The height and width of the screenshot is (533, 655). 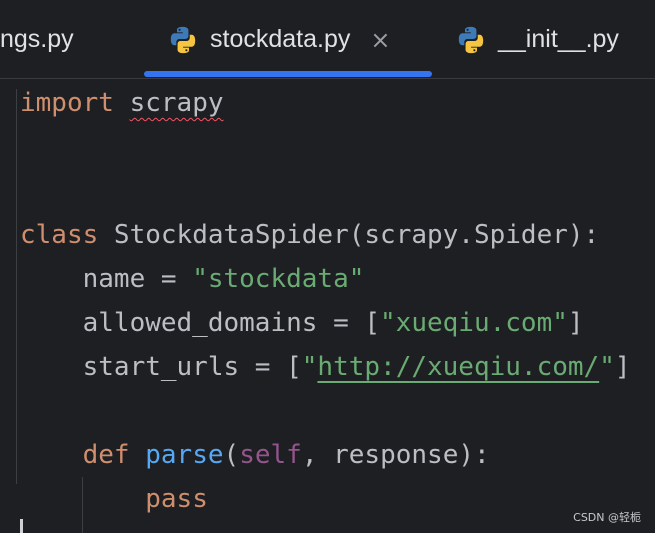 What do you see at coordinates (270, 455) in the screenshot?
I see `self-param: self` at bounding box center [270, 455].